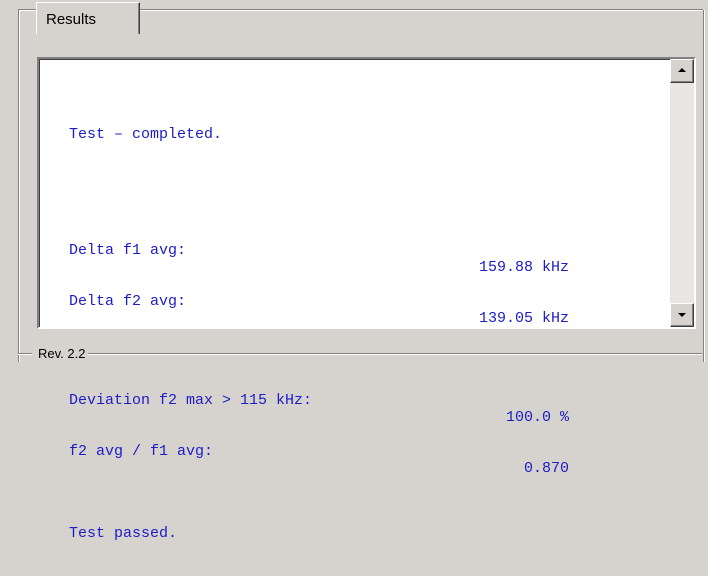 This screenshot has width=708, height=576. Describe the element at coordinates (319, 400) in the screenshot. I see `deviation-row: Deviation f2 max > 115 kHz: 100.0 %` at that location.